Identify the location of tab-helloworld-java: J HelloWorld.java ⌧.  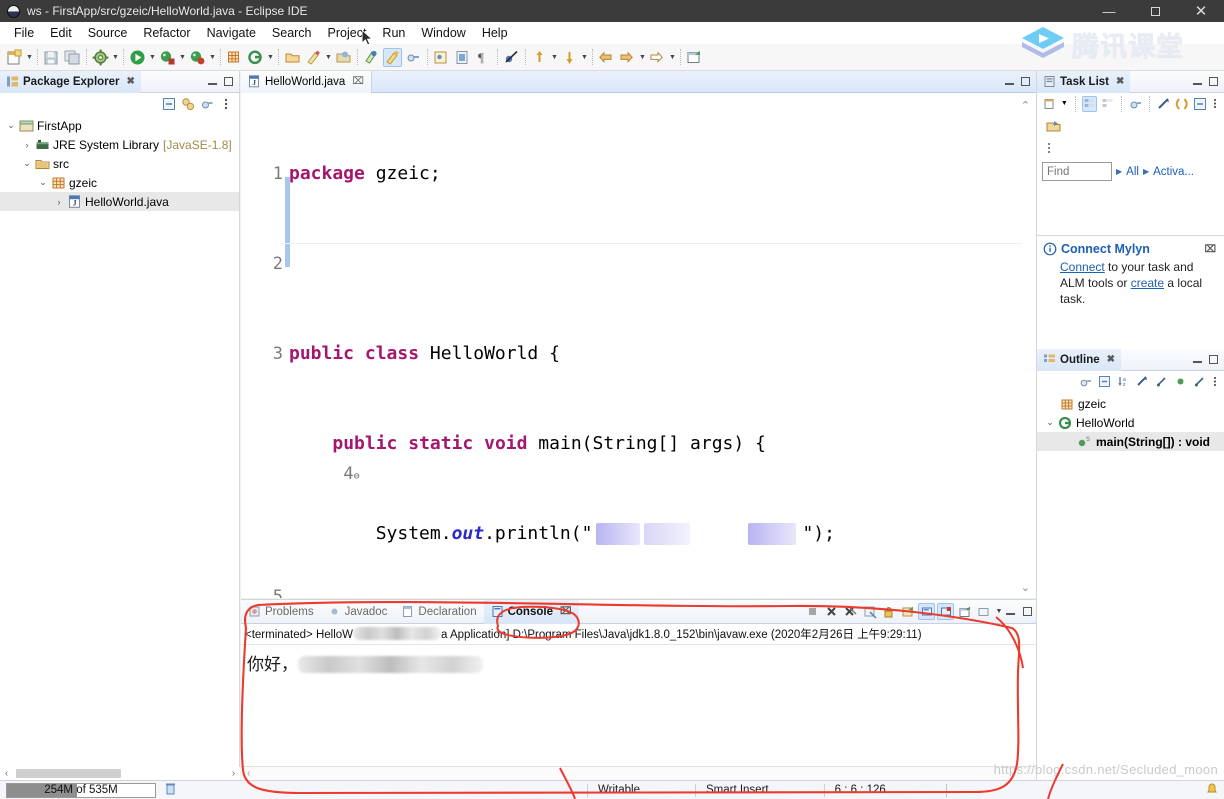
(306, 81).